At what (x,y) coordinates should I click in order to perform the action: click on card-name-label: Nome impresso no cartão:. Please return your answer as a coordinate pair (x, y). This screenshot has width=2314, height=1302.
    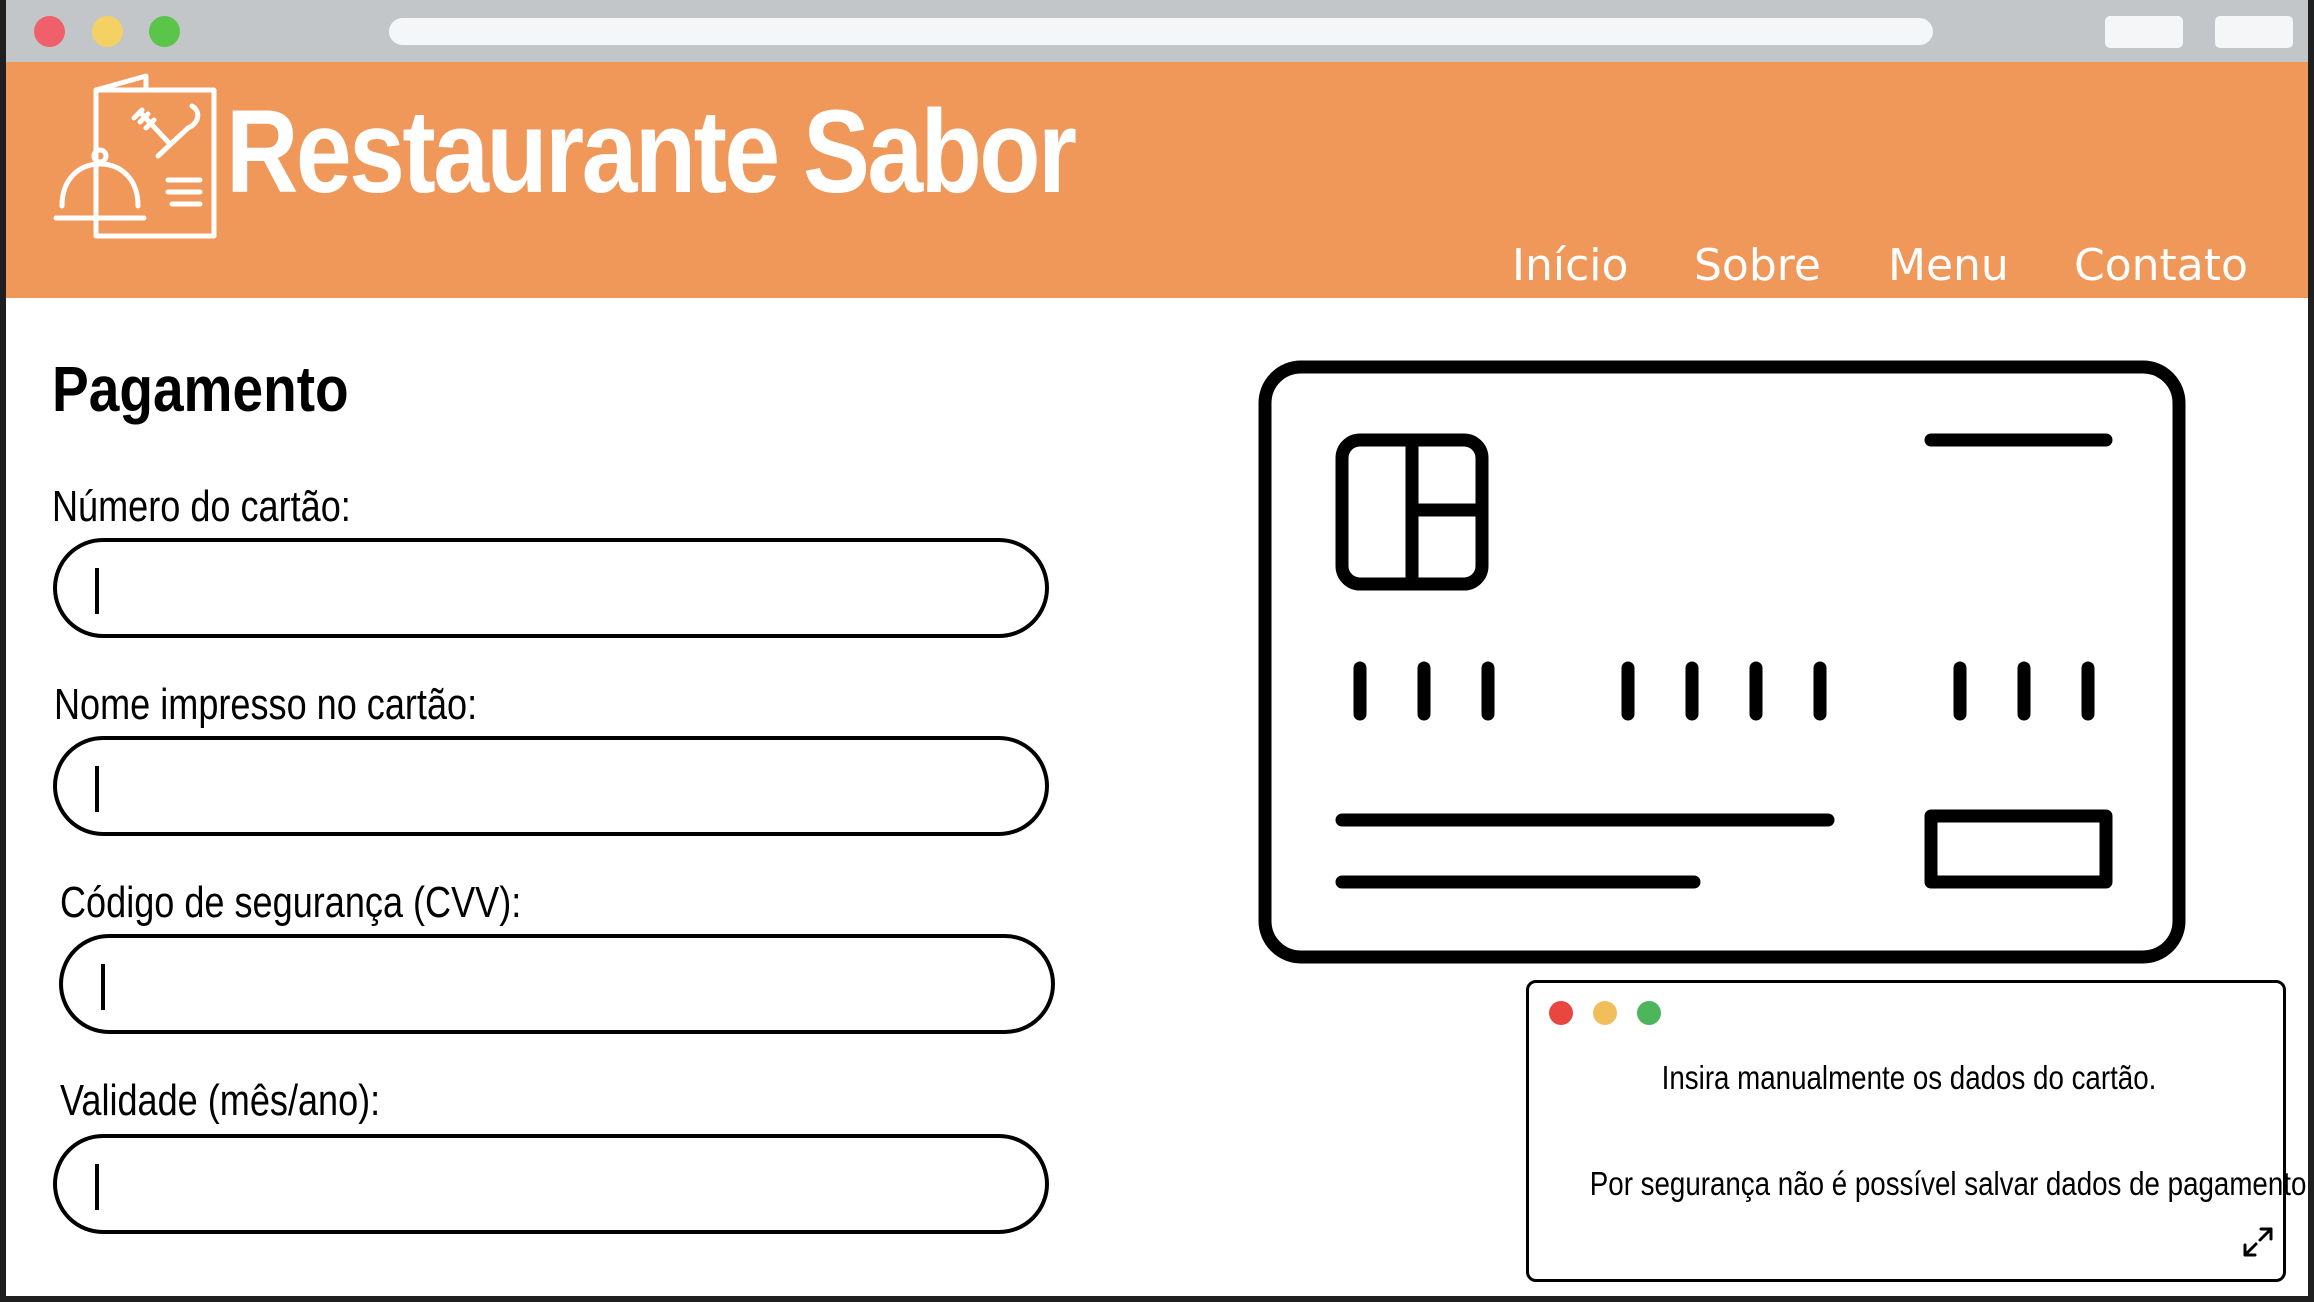
    Looking at the image, I should click on (266, 704).